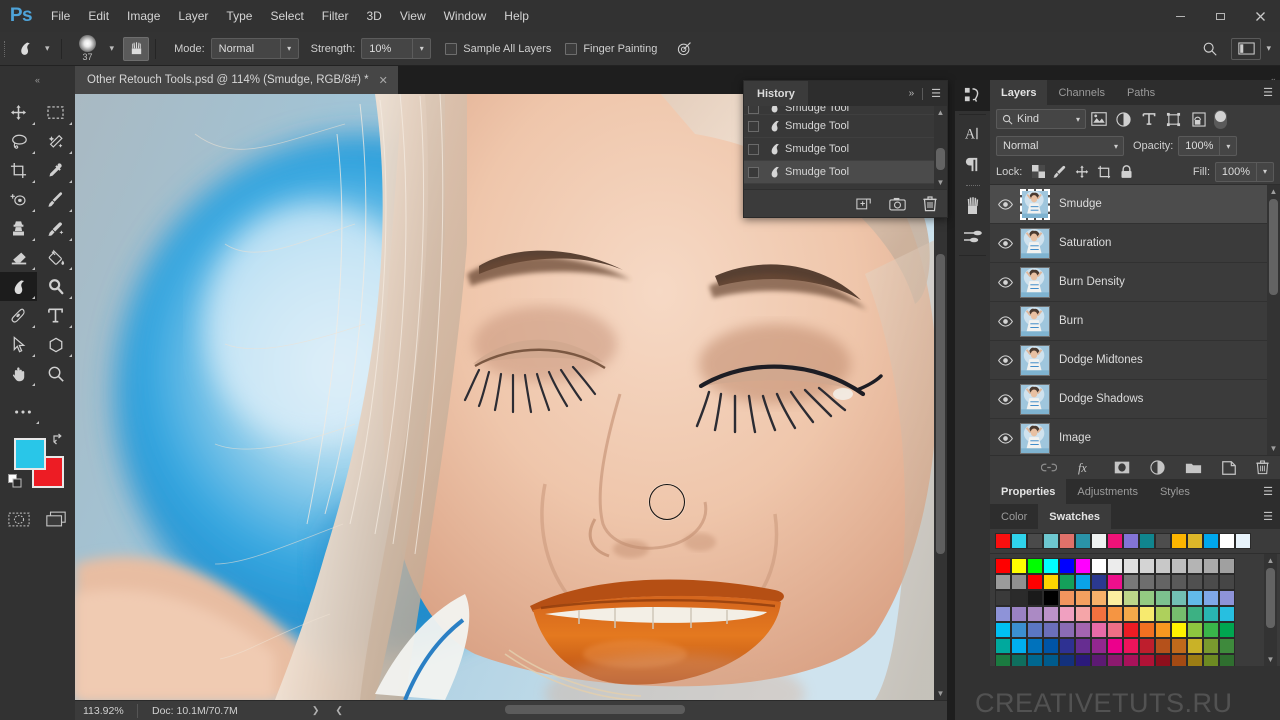 The width and height of the screenshot is (1280, 720). I want to click on type-filter-icon, so click(1148, 119).